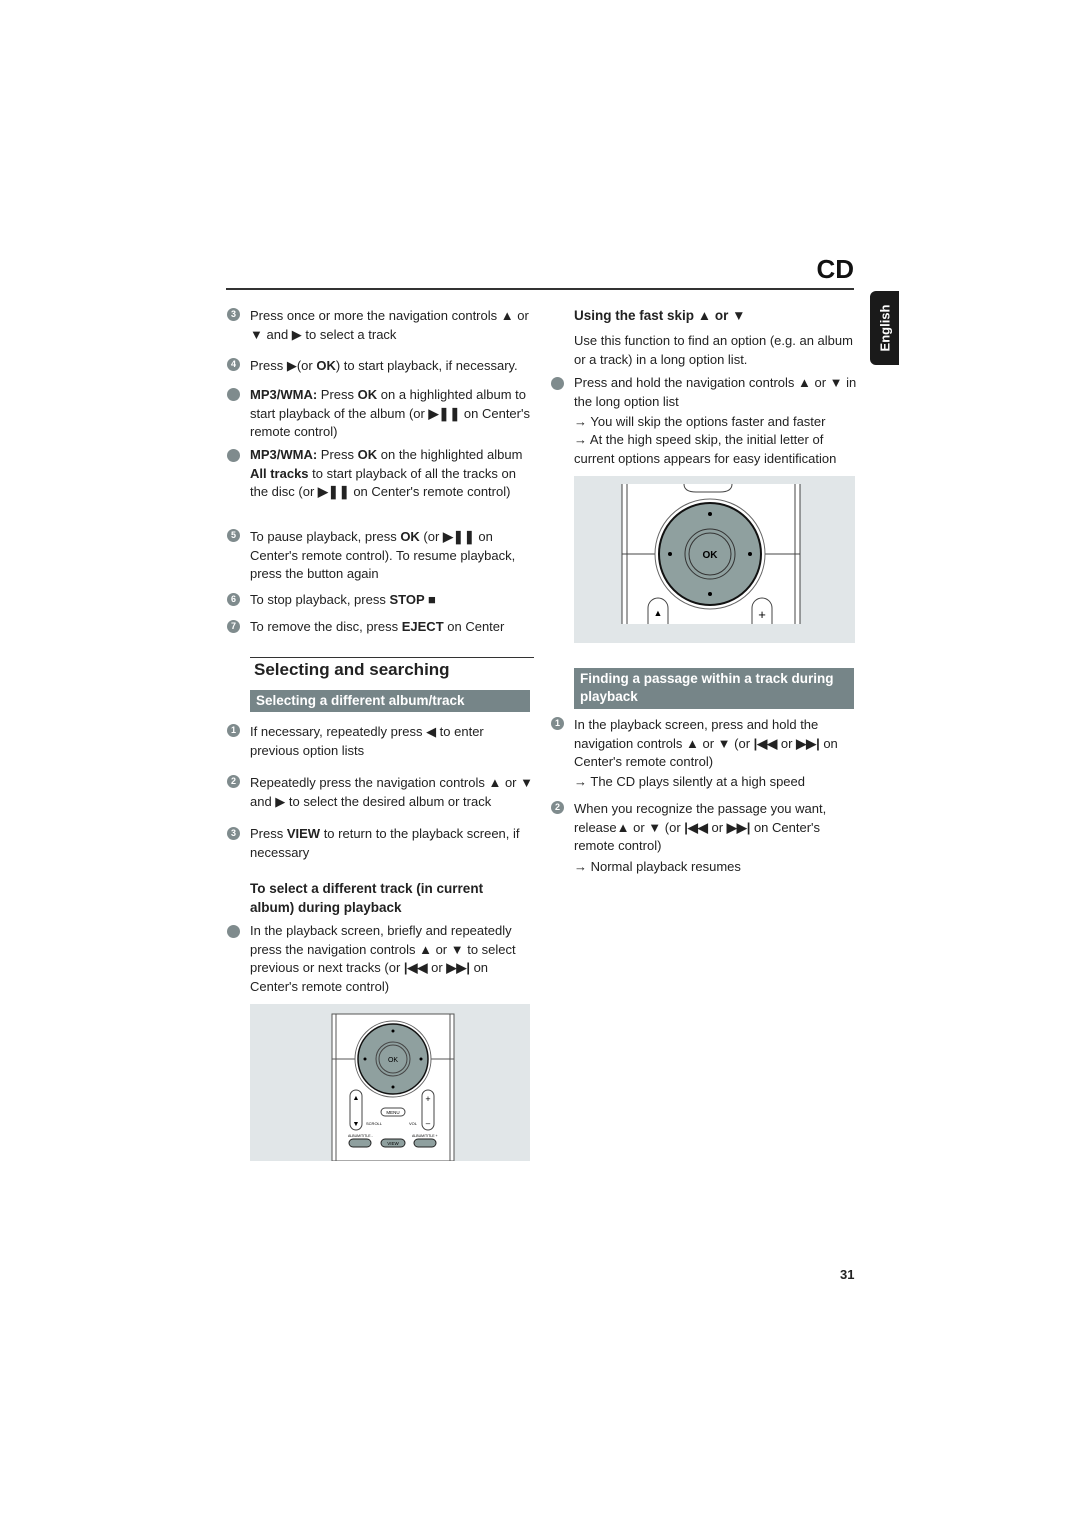 This screenshot has height=1528, width=1080. I want to click on step-text: To stop playback, press STOP ■, so click(392, 600).